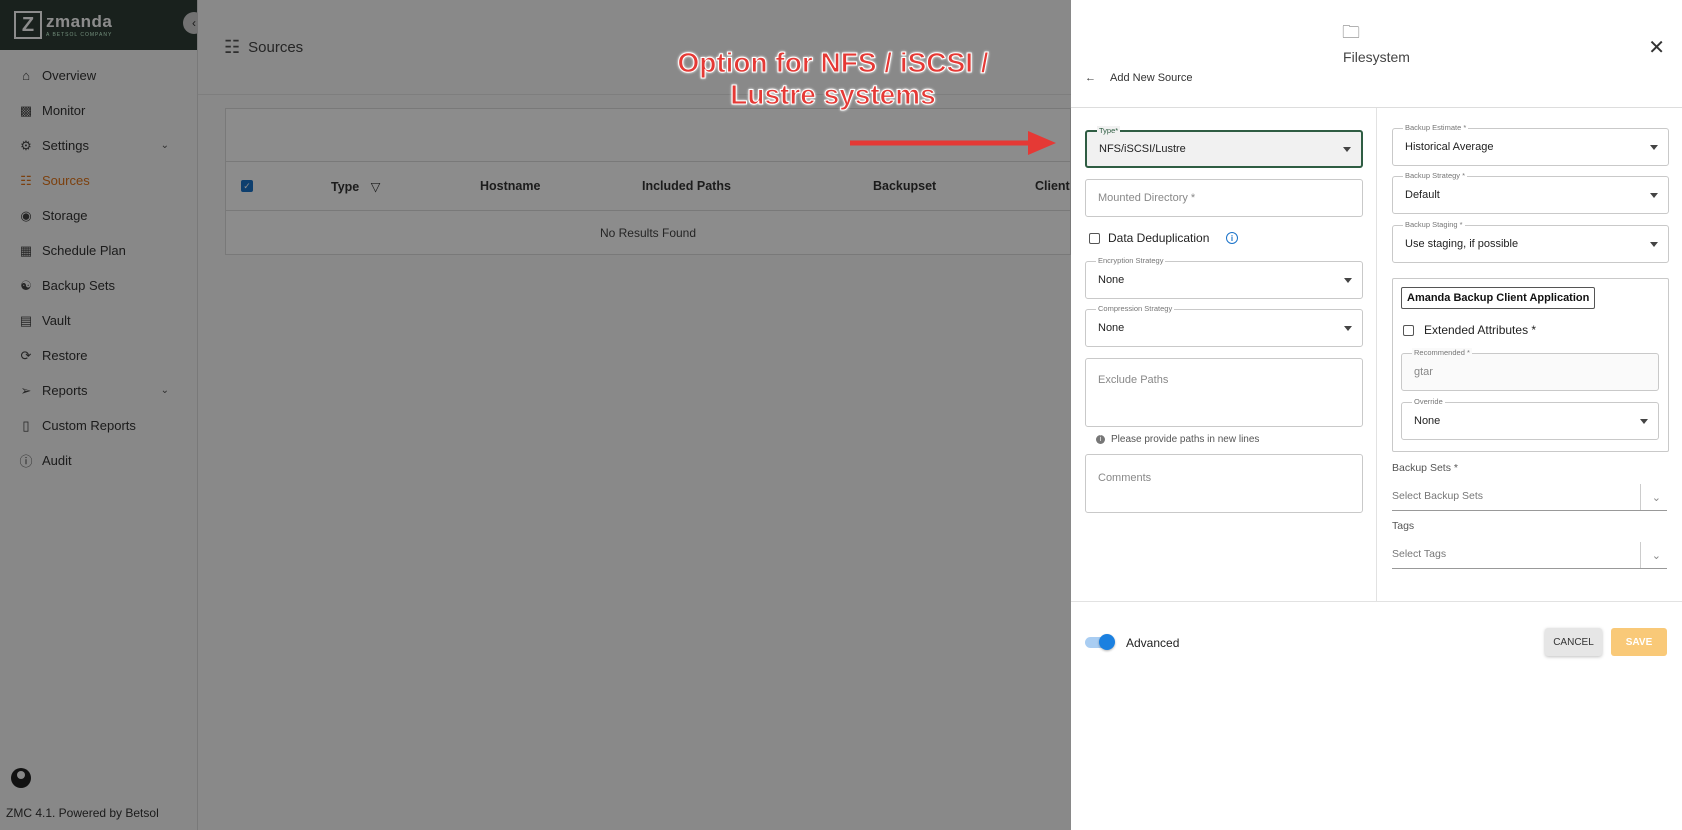  I want to click on close-icon: ✕, so click(1656, 47).